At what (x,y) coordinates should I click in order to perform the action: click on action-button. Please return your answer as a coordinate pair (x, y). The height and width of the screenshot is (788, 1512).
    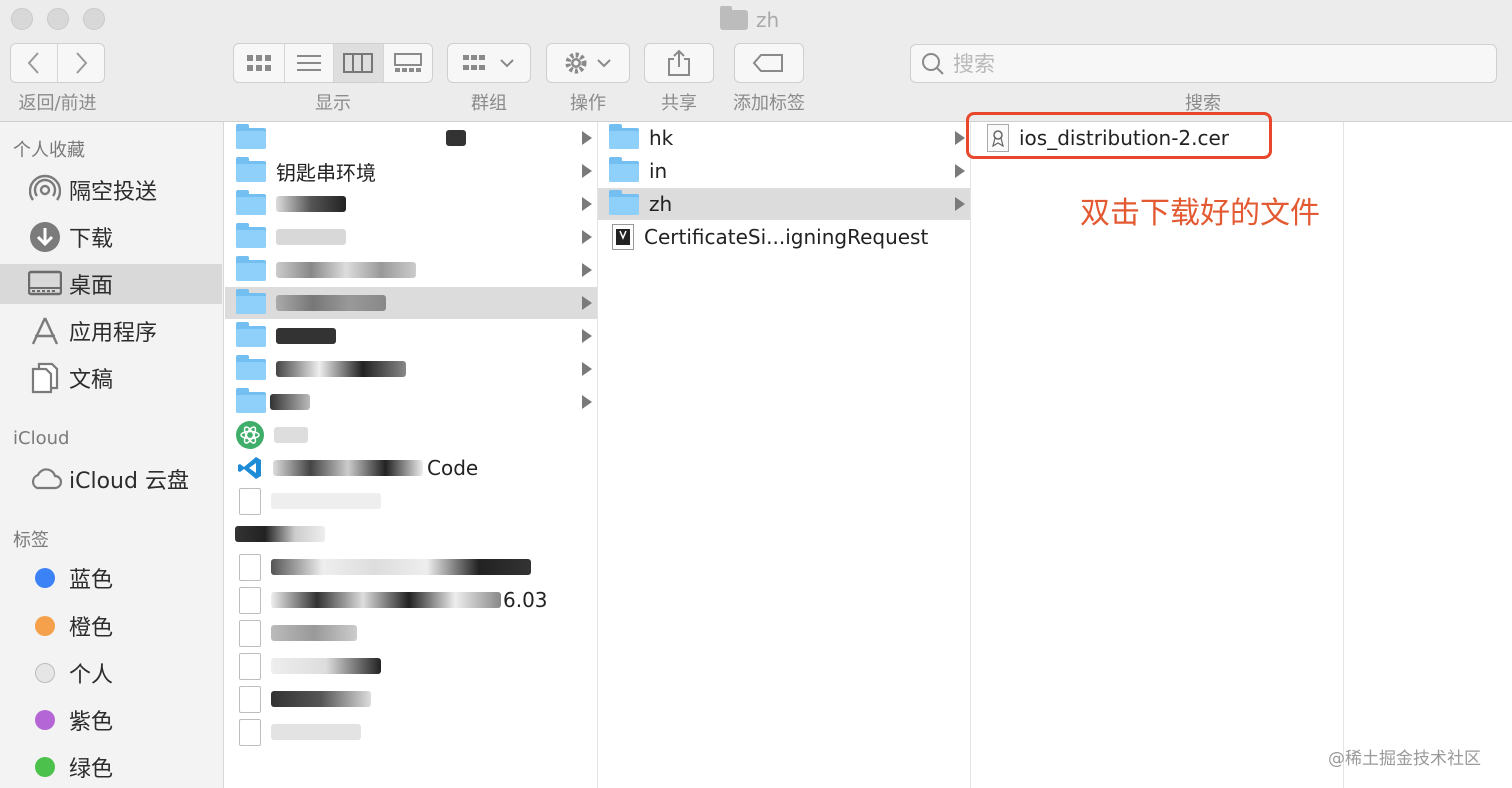
    Looking at the image, I should click on (588, 63).